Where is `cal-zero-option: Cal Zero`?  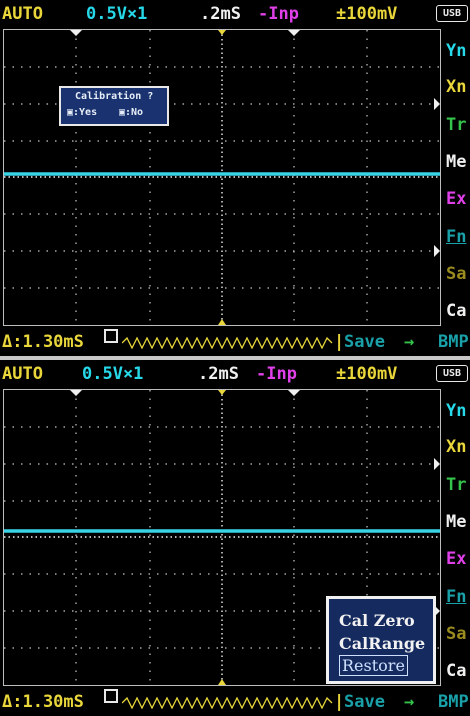
cal-zero-option: Cal Zero is located at coordinates (377, 620).